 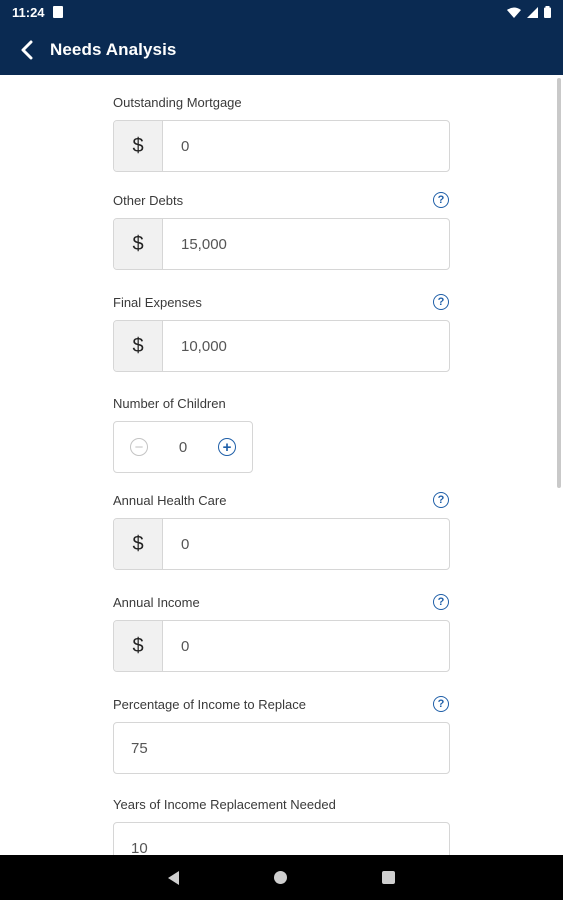 What do you see at coordinates (388, 877) in the screenshot?
I see `nav-recents-icon` at bounding box center [388, 877].